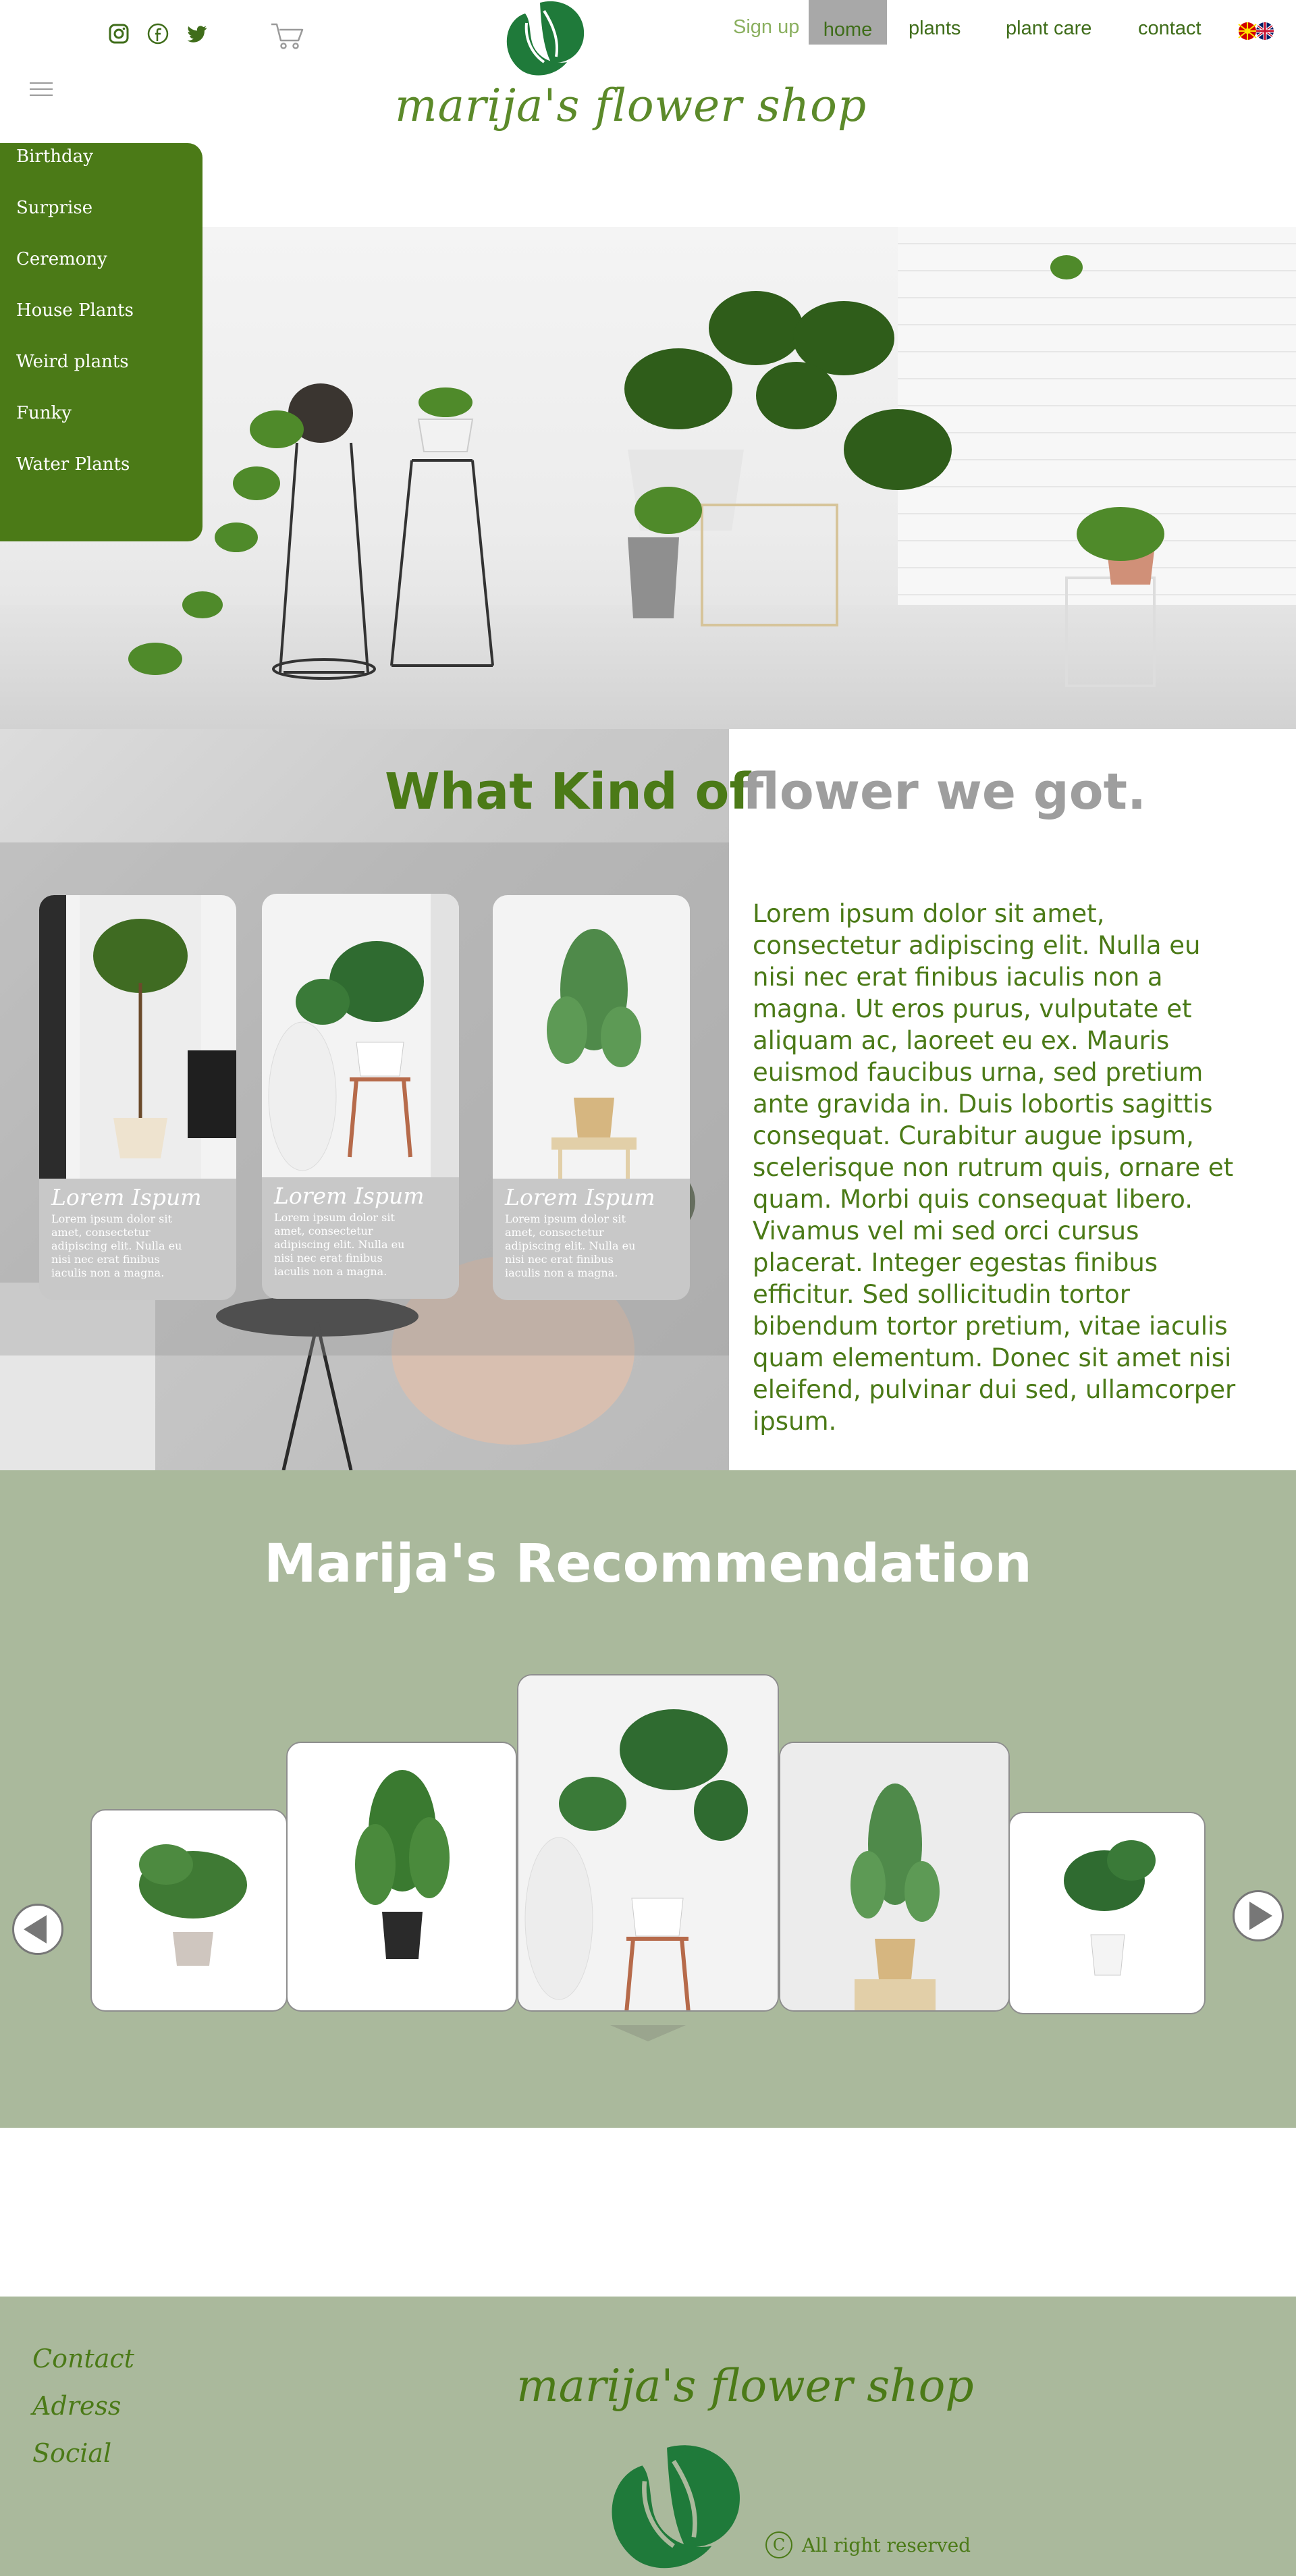 The image size is (1296, 2576). What do you see at coordinates (944, 792) in the screenshot?
I see `kinds-title-grey: flower we got.` at bounding box center [944, 792].